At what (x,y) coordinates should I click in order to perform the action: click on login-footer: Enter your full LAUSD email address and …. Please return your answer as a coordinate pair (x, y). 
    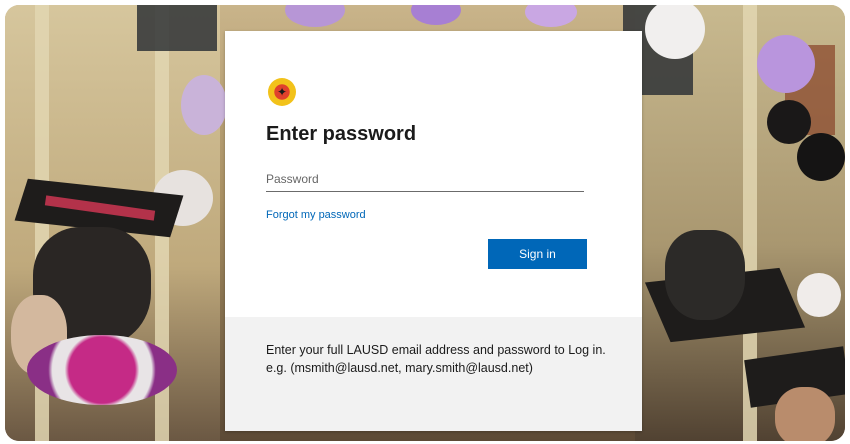
    Looking at the image, I should click on (433, 374).